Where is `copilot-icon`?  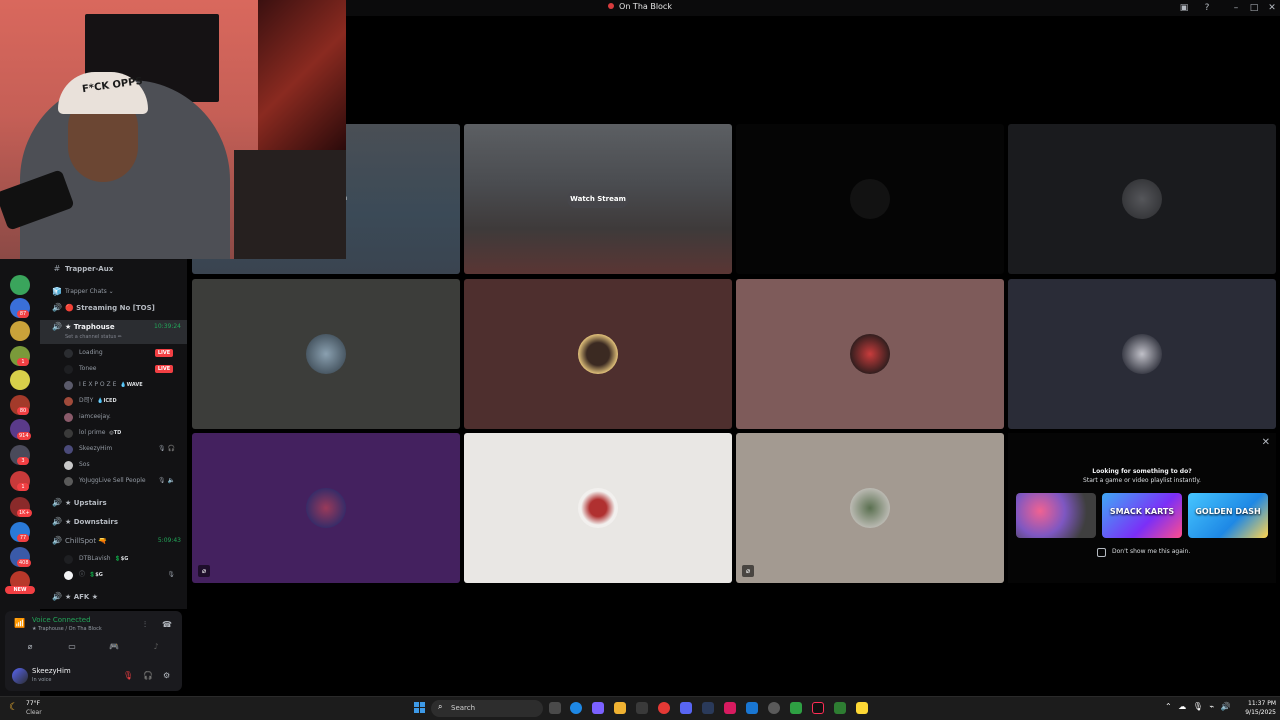 copilot-icon is located at coordinates (598, 708).